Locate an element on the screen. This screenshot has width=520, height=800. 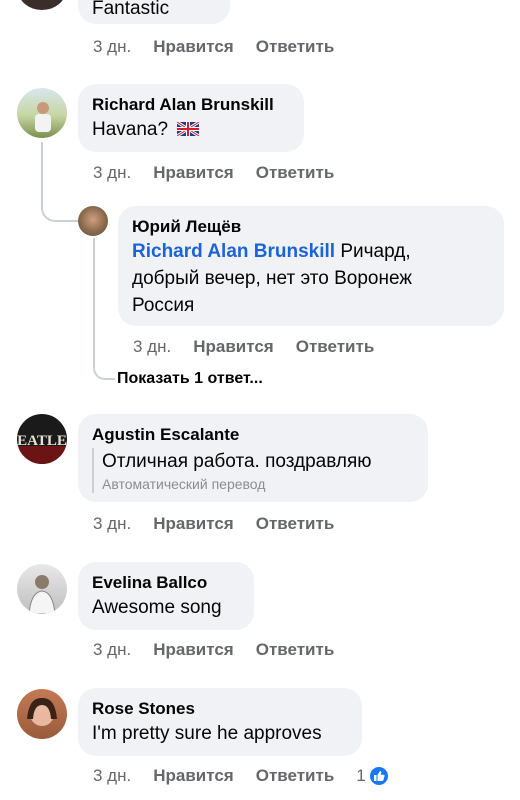
comment-author: Rose Stones is located at coordinates (220, 709).